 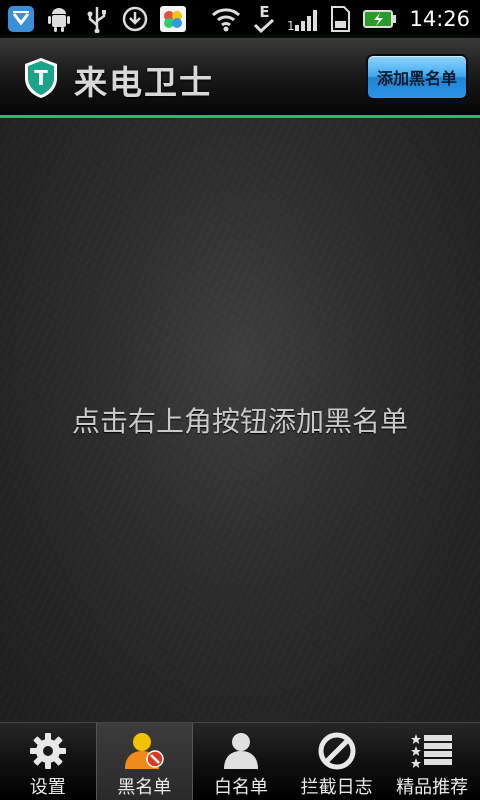 I want to click on page-title: 来电卫士, so click(x=144, y=82).